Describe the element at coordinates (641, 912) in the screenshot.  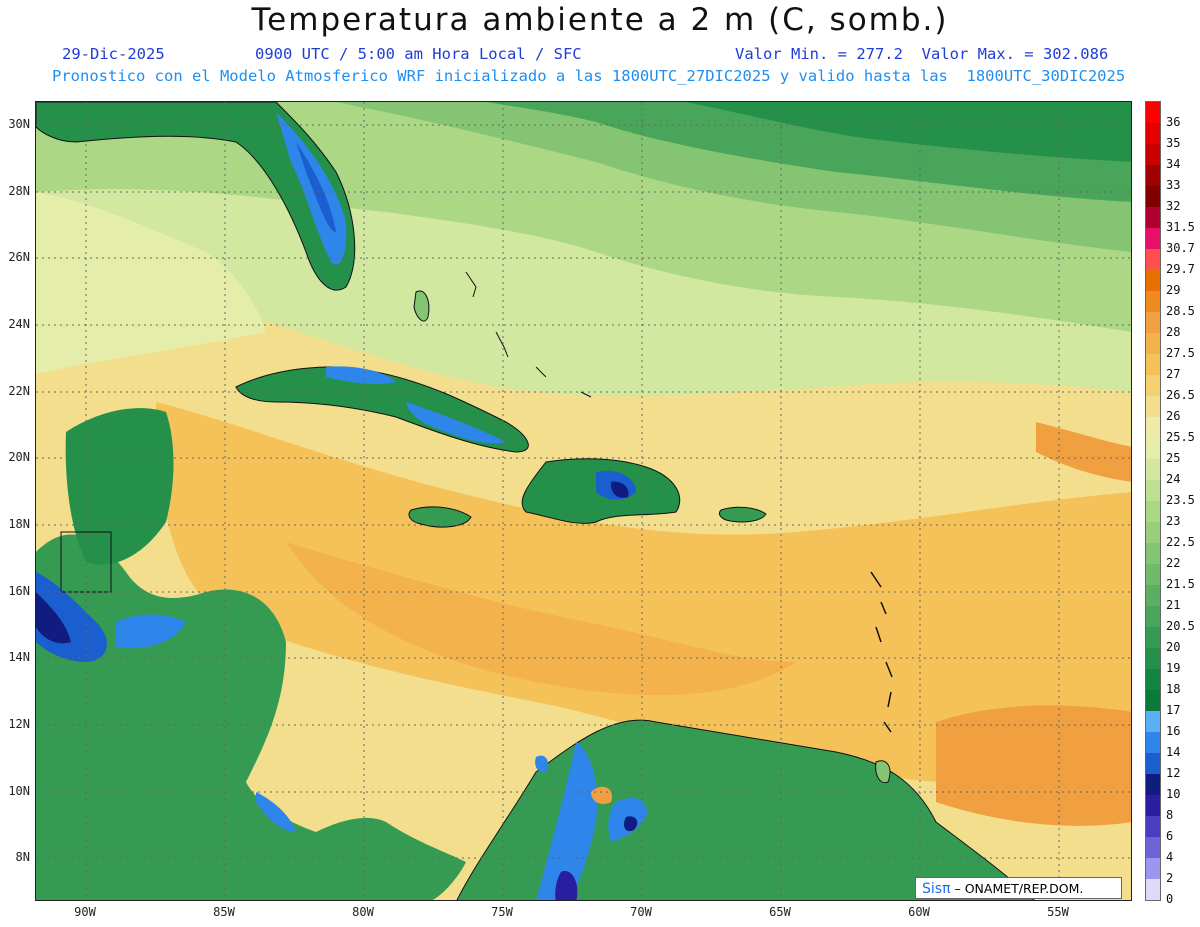
I see `lon-label: 70W` at that location.